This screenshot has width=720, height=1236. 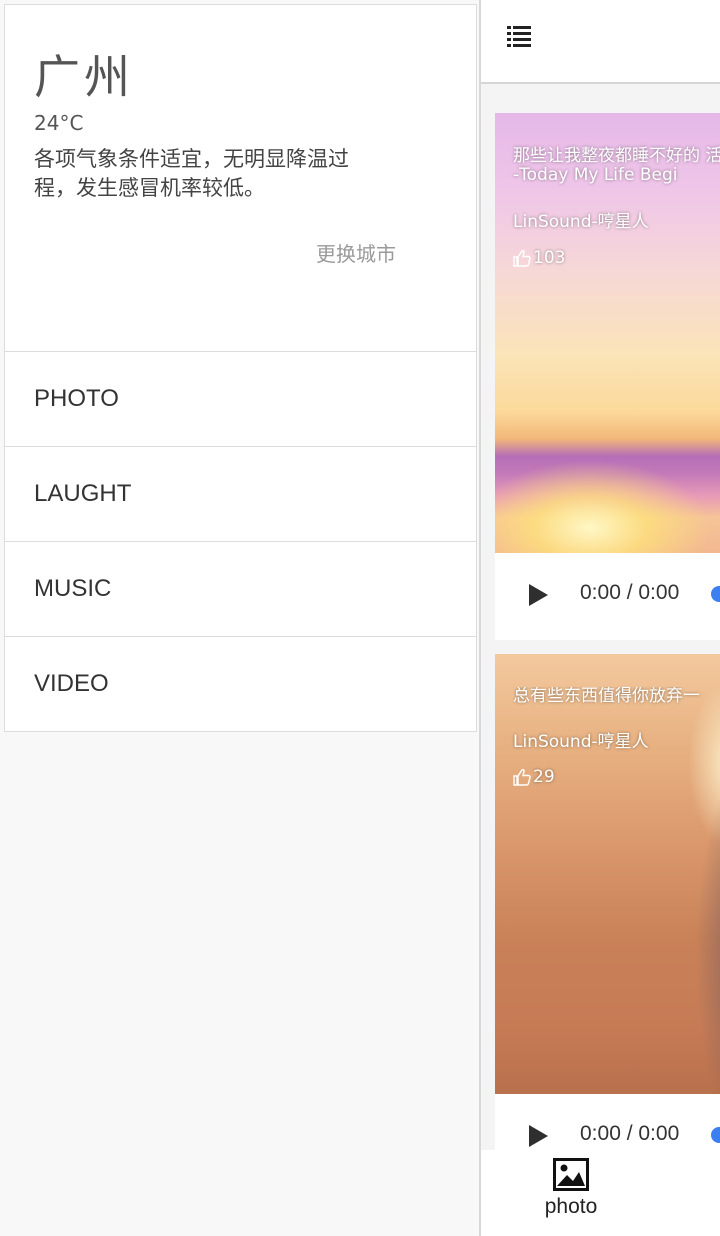 I want to click on nav-item-photo: photo, so click(x=571, y=1193).